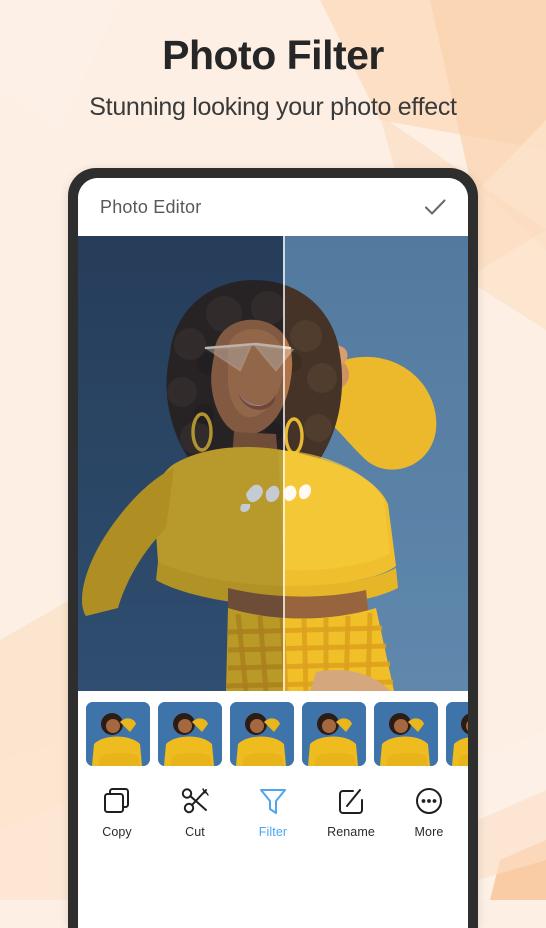  I want to click on page-subtitle: Stunning looking your photo effect, so click(273, 107).